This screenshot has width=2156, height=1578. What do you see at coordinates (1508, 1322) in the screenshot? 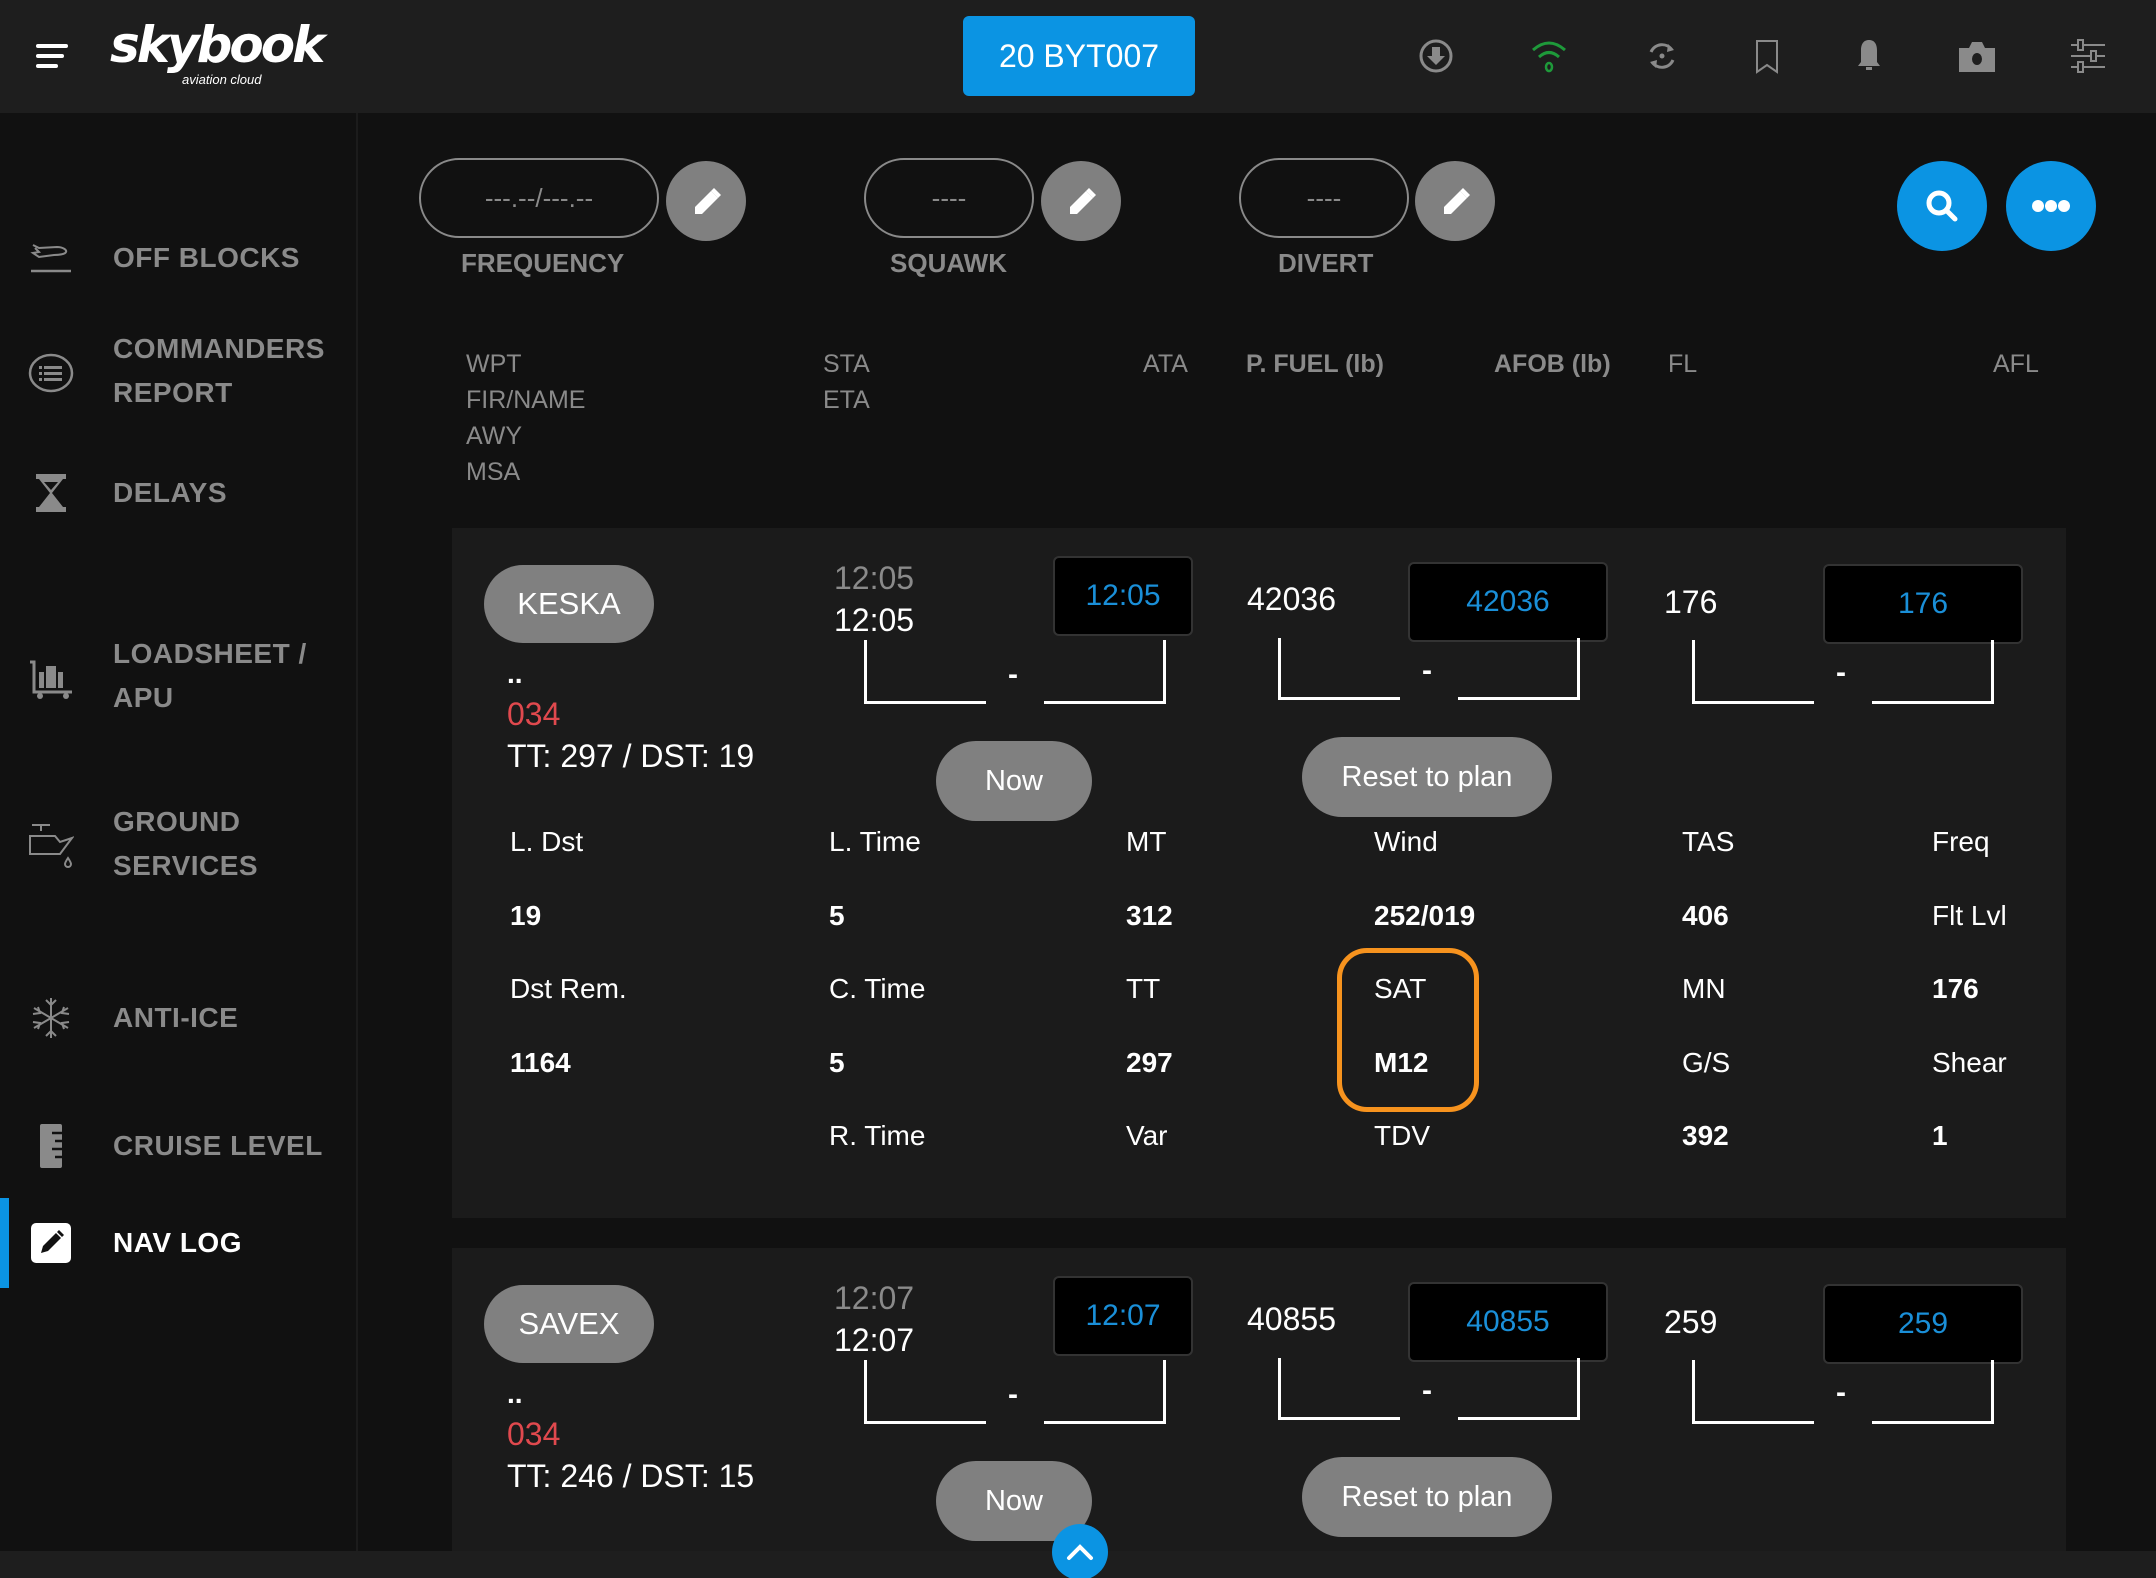
I see `afob-input: 40855` at bounding box center [1508, 1322].